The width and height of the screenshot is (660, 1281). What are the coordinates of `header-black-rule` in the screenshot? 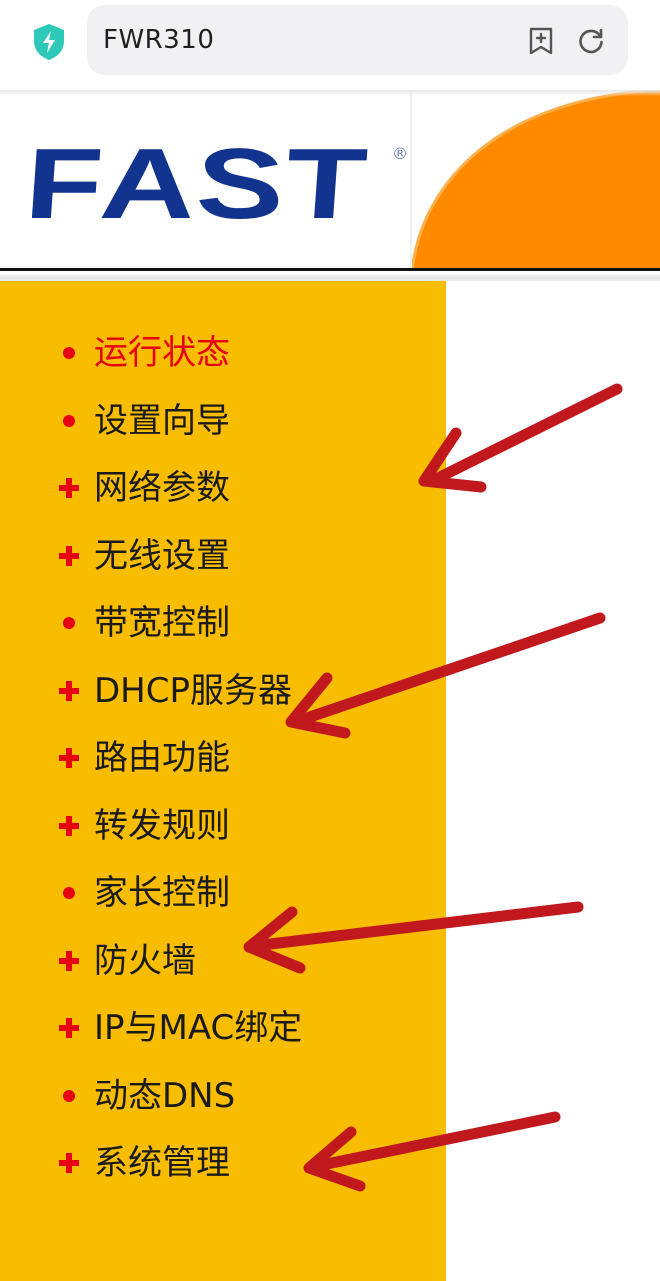 It's located at (330, 269).